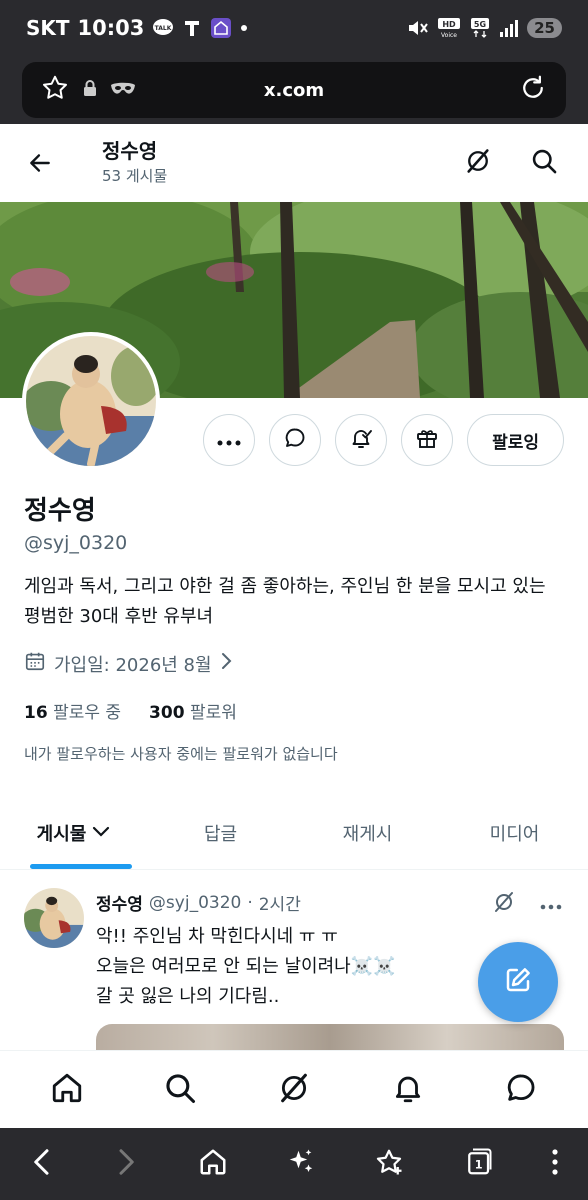 This screenshot has width=588, height=1200. I want to click on compose-button, so click(518, 982).